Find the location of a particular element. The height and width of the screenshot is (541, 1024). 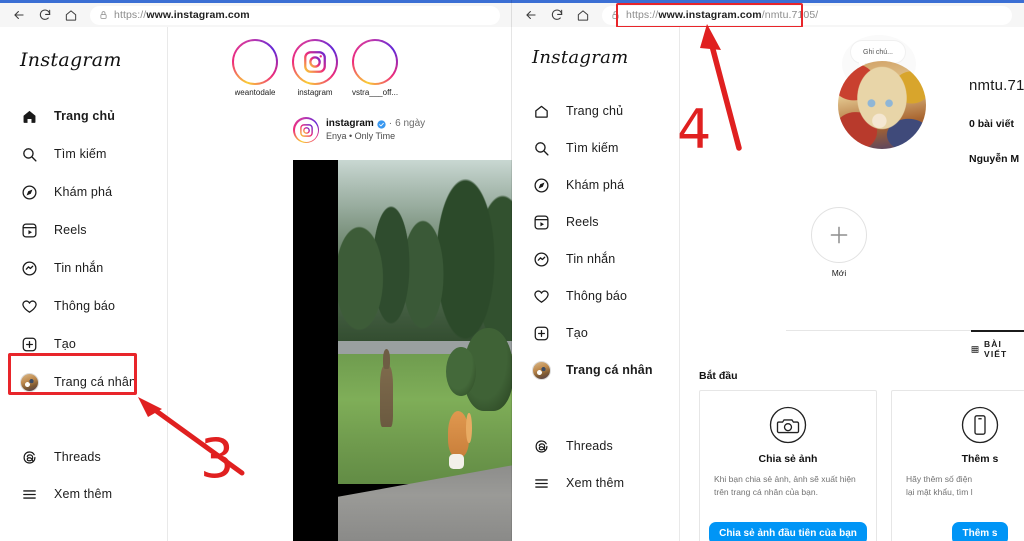

avatar is located at coordinates (882, 105).